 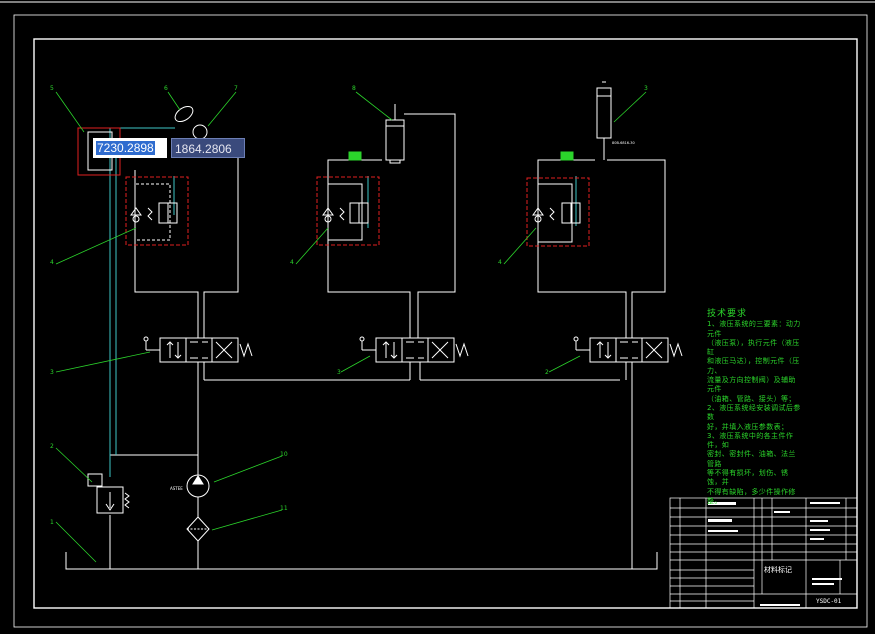 What do you see at coordinates (166, 88) in the screenshot?
I see `callout-6: 6` at bounding box center [166, 88].